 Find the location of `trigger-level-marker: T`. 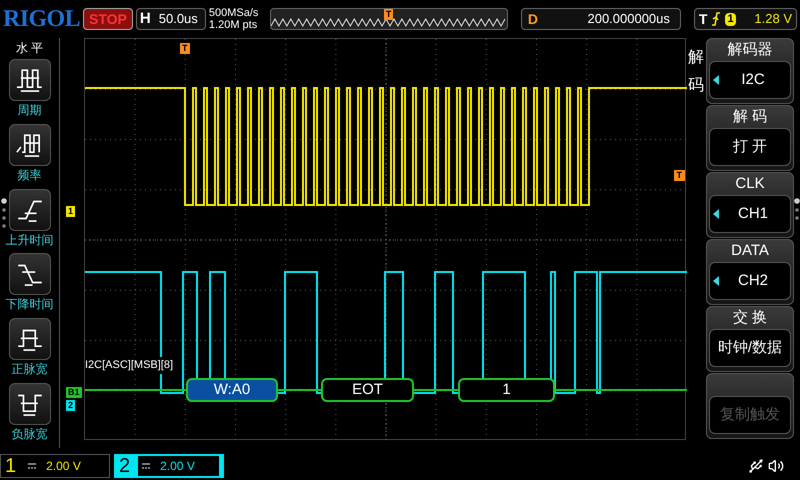

trigger-level-marker: T is located at coordinates (679, 175).